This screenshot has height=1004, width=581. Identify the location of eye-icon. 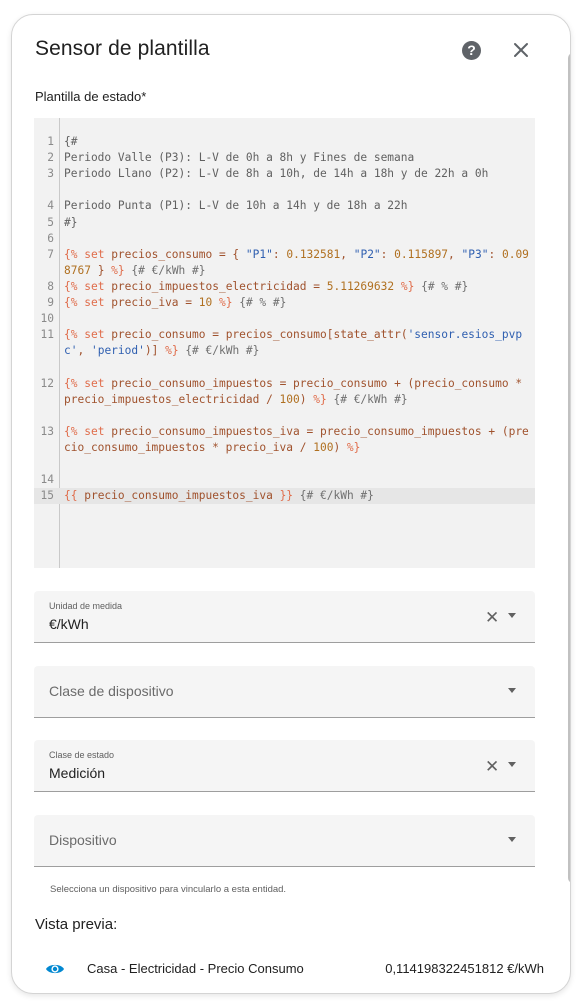
(55, 969).